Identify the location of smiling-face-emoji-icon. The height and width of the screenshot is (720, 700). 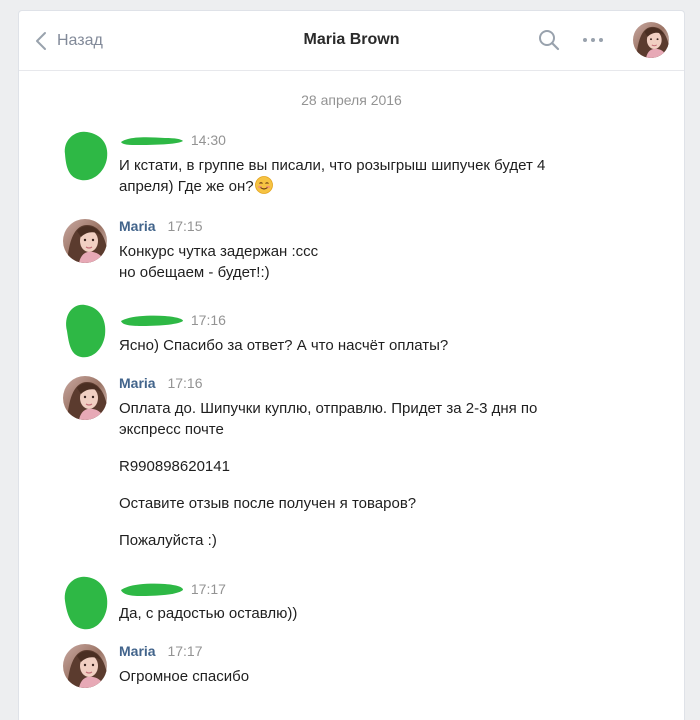
(263, 185).